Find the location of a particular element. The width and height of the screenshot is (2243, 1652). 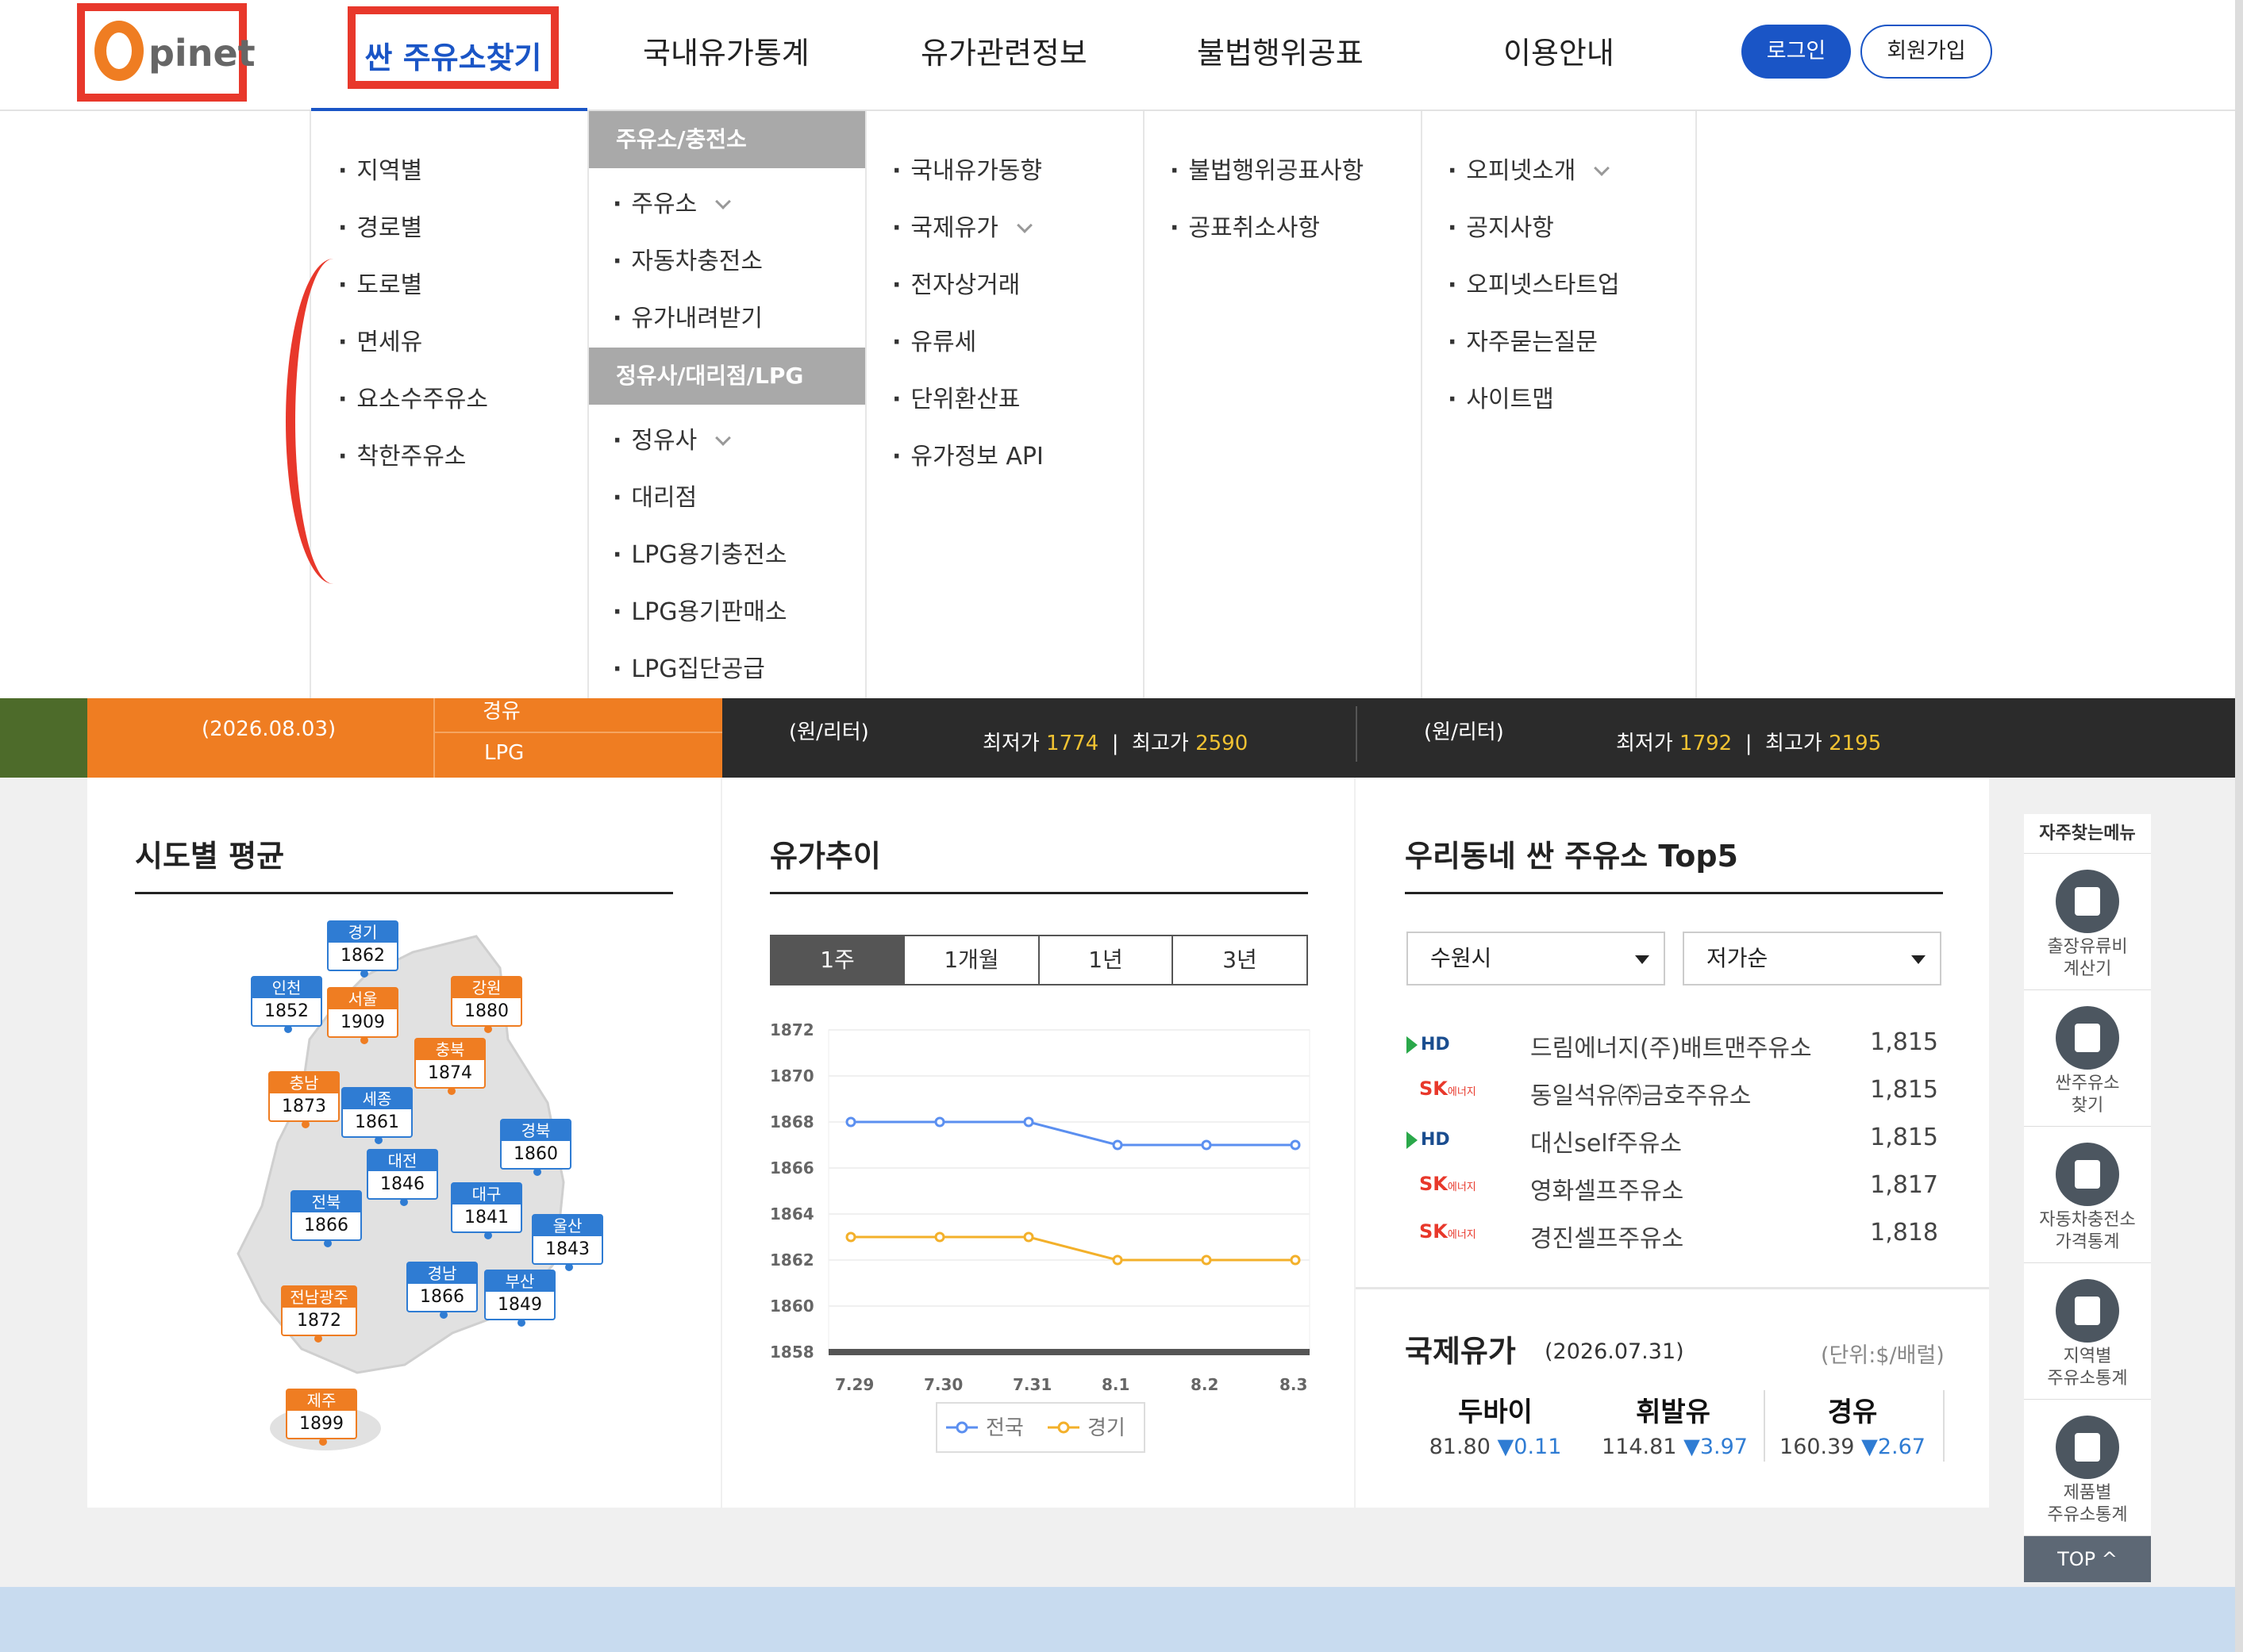

region-value: 1866 is located at coordinates (442, 1297).